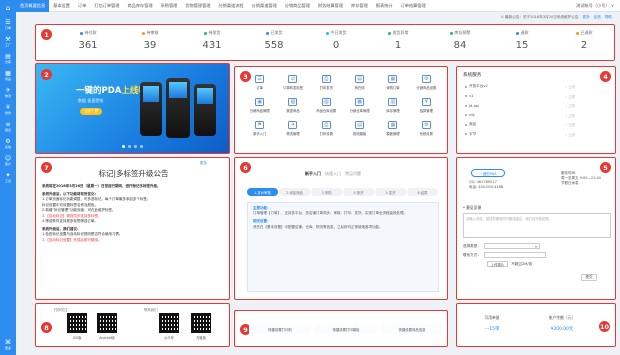 The height and width of the screenshot is (355, 620). What do you see at coordinates (7, 79) in the screenshot?
I see `sidebar-item-label: 商品` at bounding box center [7, 79].